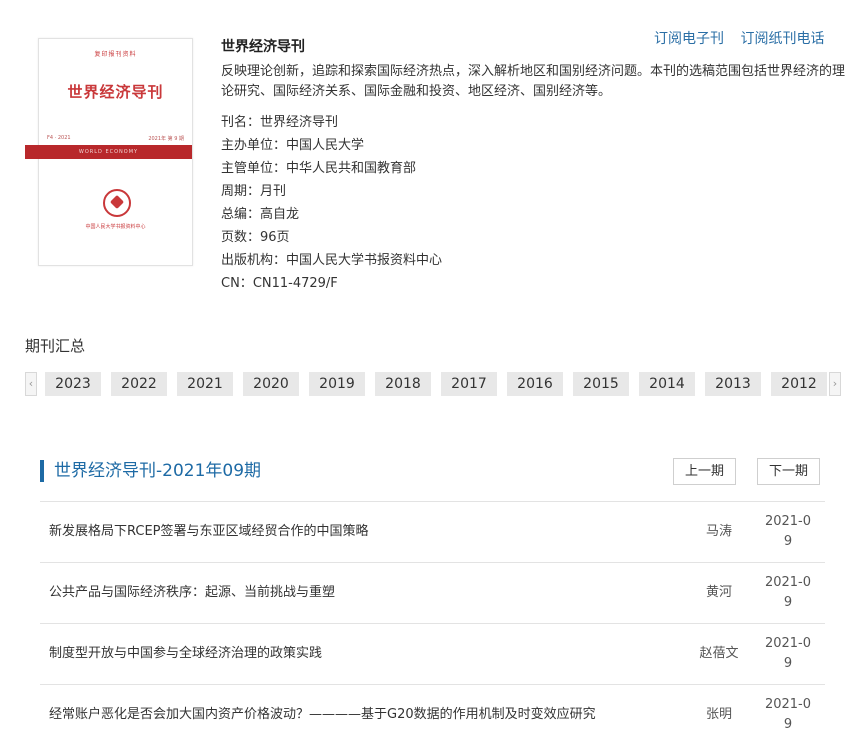  What do you see at coordinates (364, 260) in the screenshot?
I see `meta-value: 中国人民大学书报资料中心` at bounding box center [364, 260].